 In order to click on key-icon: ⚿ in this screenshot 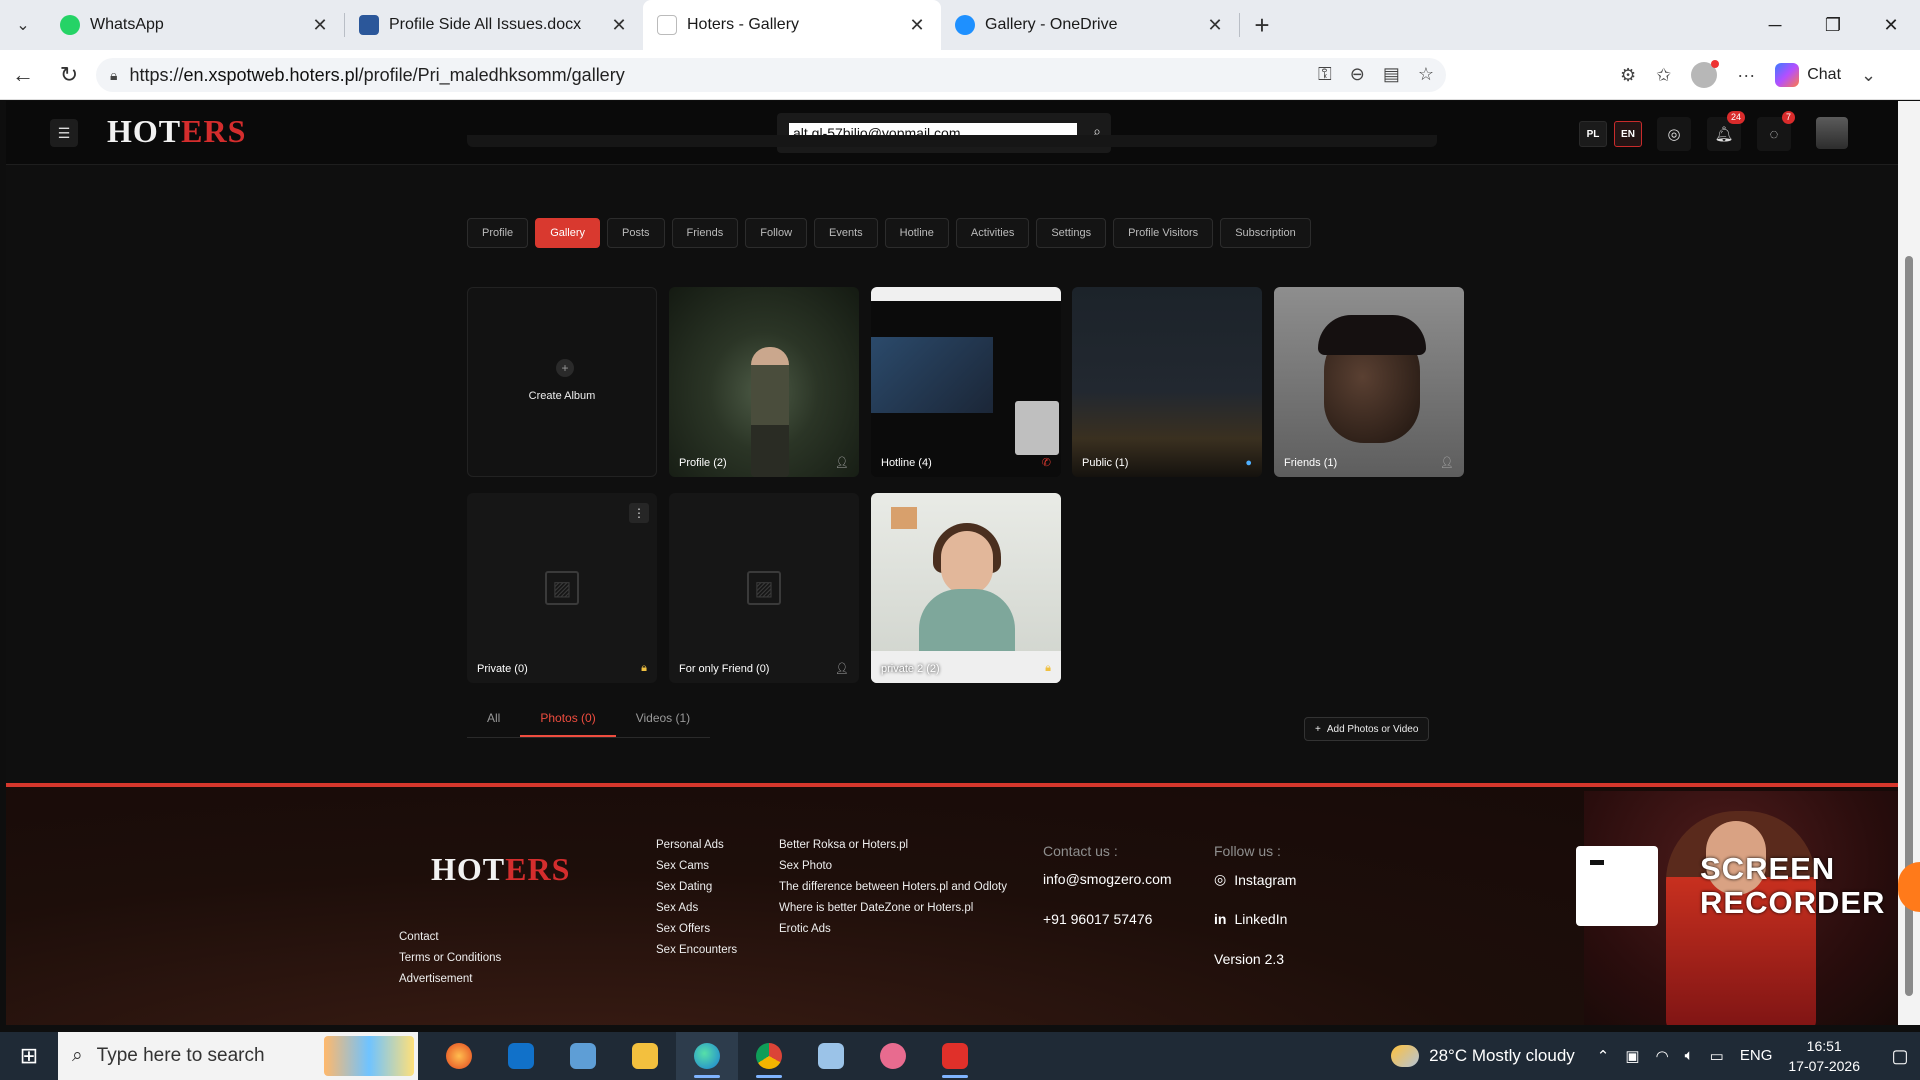, I will do `click(1325, 74)`.